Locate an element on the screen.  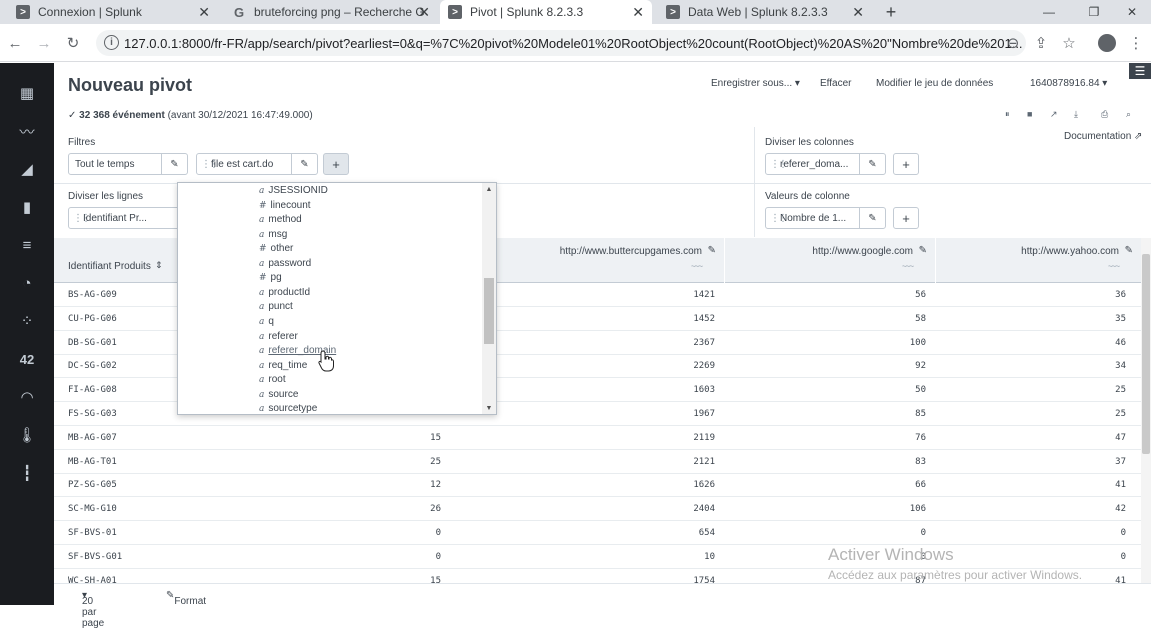
marker-gauge-icon: ┇ is located at coordinates (27, 473).